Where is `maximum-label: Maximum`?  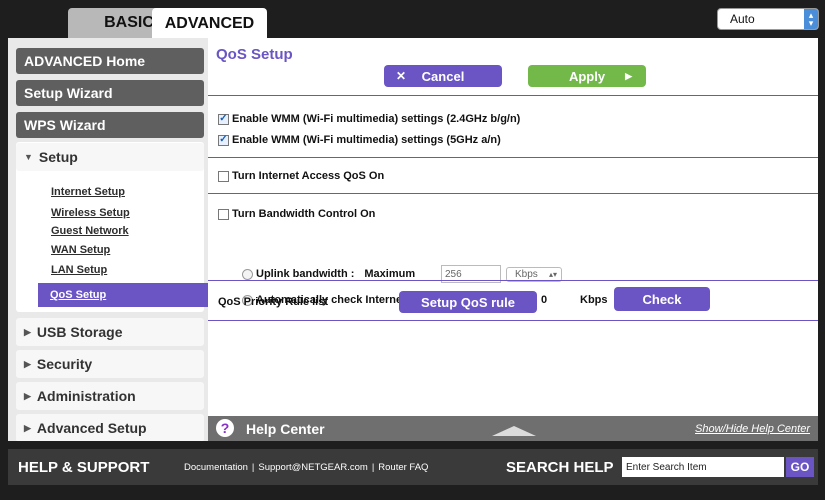
maximum-label: Maximum is located at coordinates (390, 274).